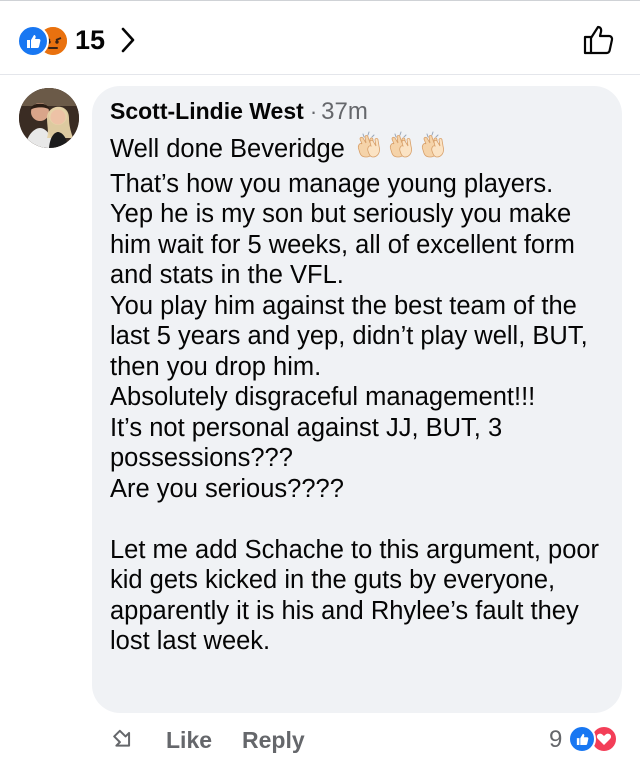 This screenshot has width=640, height=761. What do you see at coordinates (320, 740) in the screenshot?
I see `comment-actions: Like Reply 9` at bounding box center [320, 740].